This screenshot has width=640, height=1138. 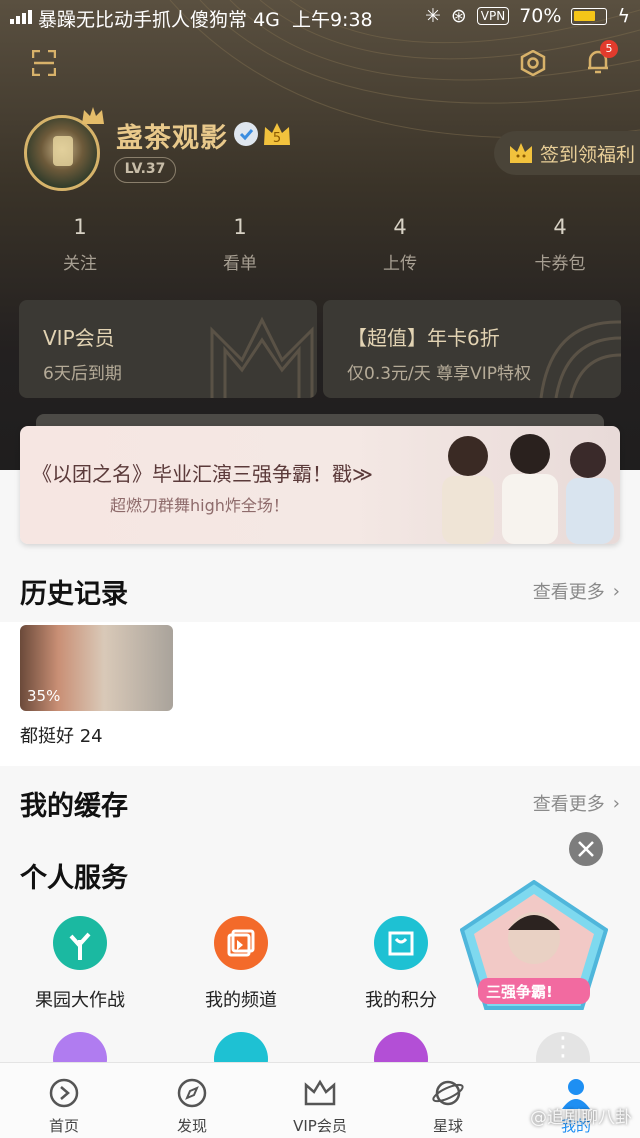 I want to click on services-title: 个人服务, so click(x=74, y=878).